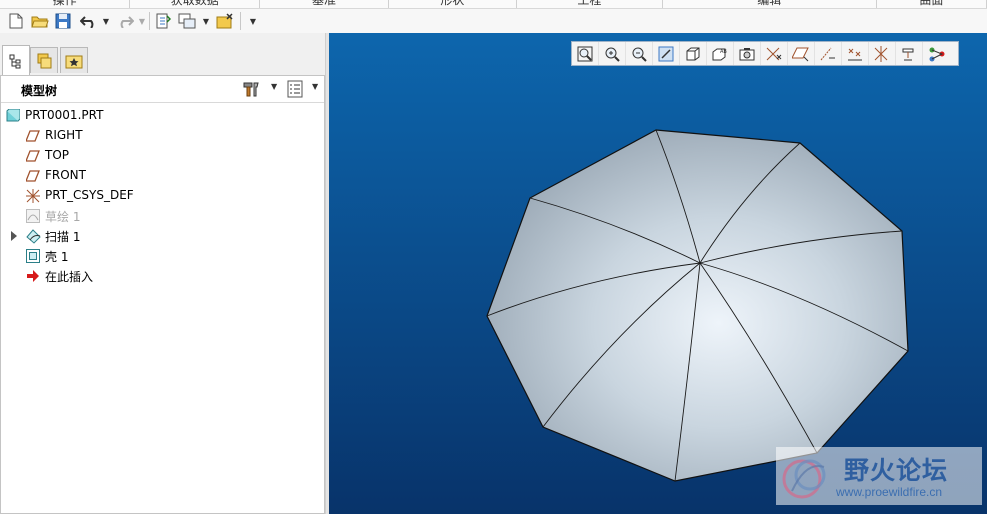 This screenshot has width=987, height=514. I want to click on tree-item-label: RIGHT, so click(64, 135).